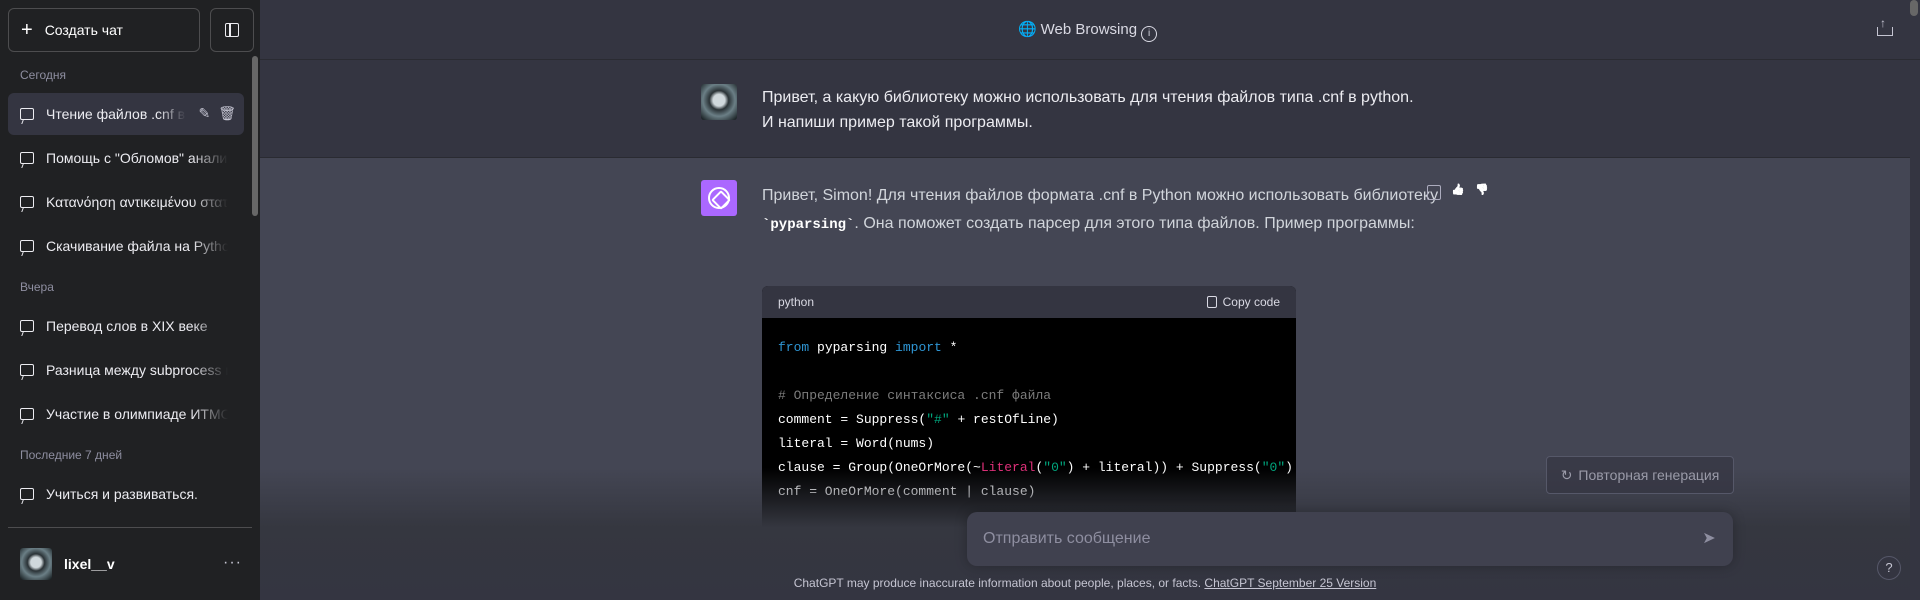  I want to click on sidebar-bottom: lixel__v ···, so click(130, 563).